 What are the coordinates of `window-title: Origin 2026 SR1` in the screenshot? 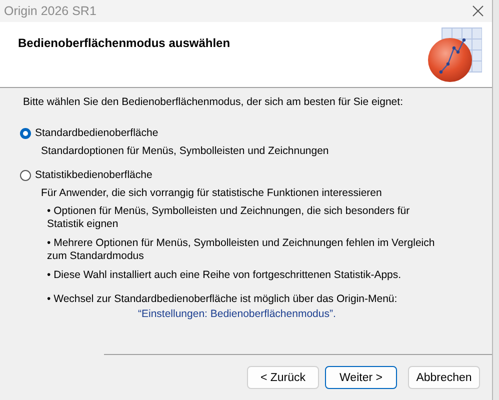 It's located at (50, 11).